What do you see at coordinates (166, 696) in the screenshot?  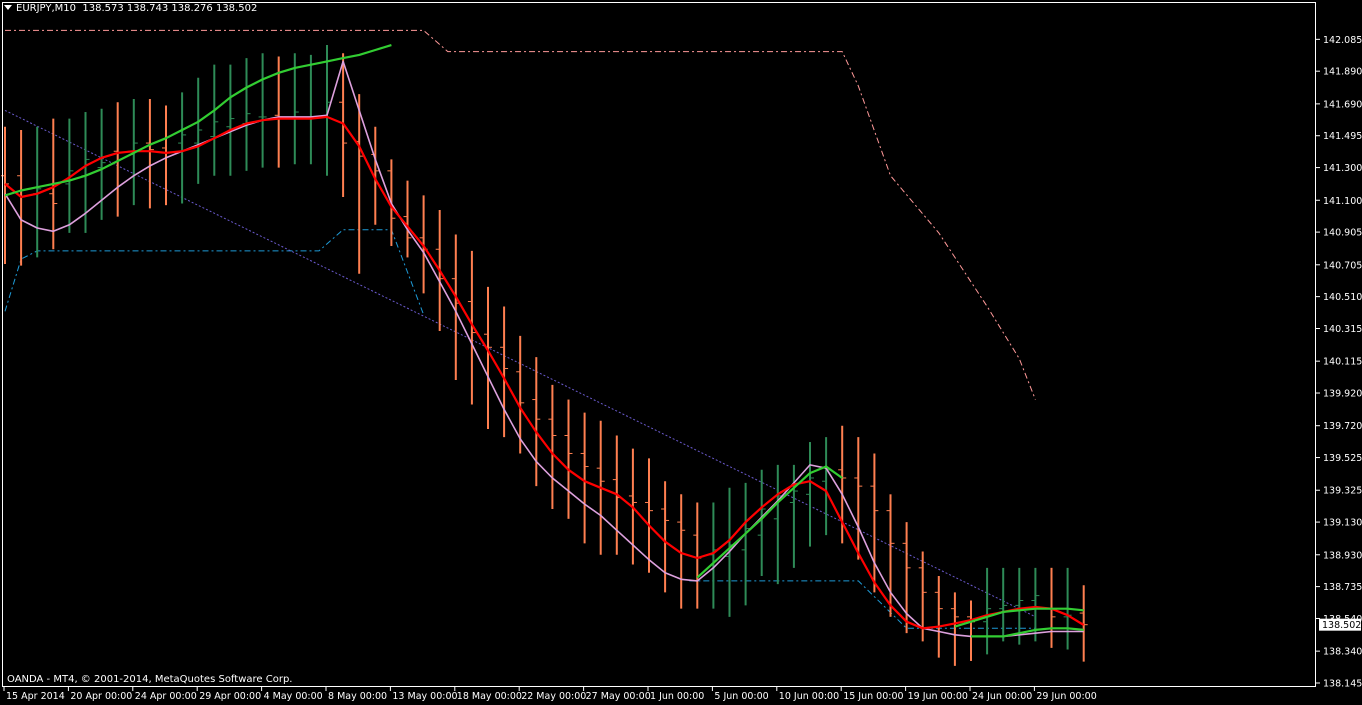 I see `time-tick-label: 24 Apr 00:00` at bounding box center [166, 696].